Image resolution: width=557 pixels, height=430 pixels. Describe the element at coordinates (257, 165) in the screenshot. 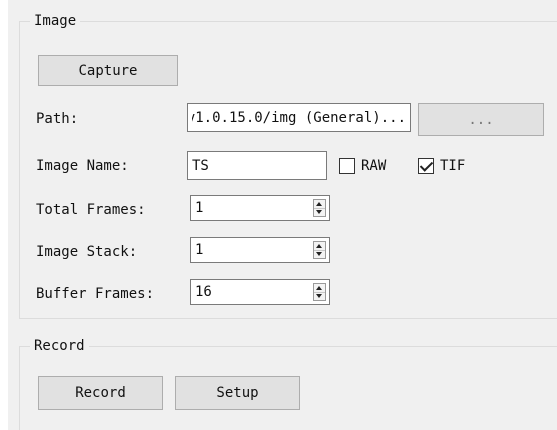

I see `image-name-field` at that location.